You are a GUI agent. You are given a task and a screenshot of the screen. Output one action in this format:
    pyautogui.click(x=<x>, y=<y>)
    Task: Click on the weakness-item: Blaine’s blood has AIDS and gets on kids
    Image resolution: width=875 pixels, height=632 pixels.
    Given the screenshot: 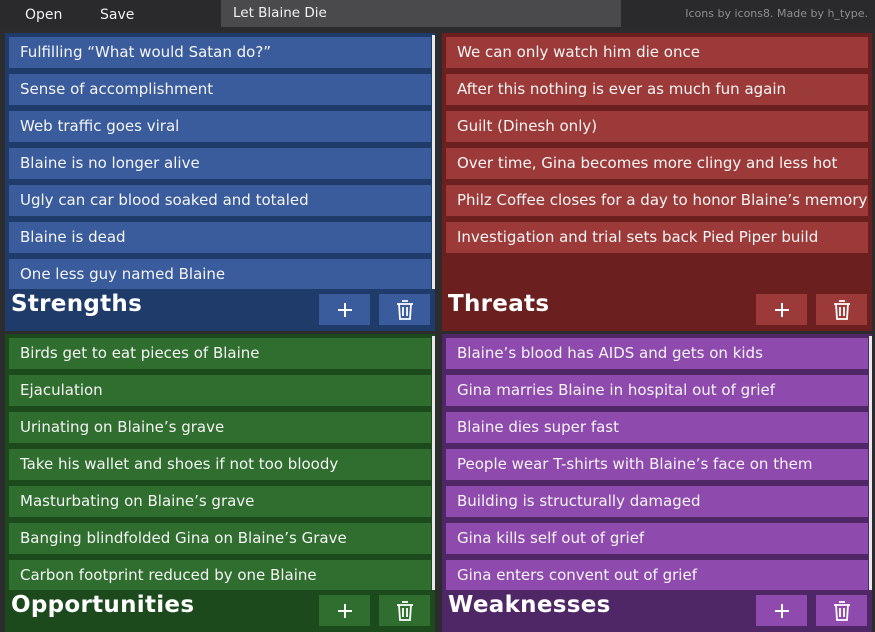 What is the action you would take?
    pyautogui.click(x=657, y=353)
    